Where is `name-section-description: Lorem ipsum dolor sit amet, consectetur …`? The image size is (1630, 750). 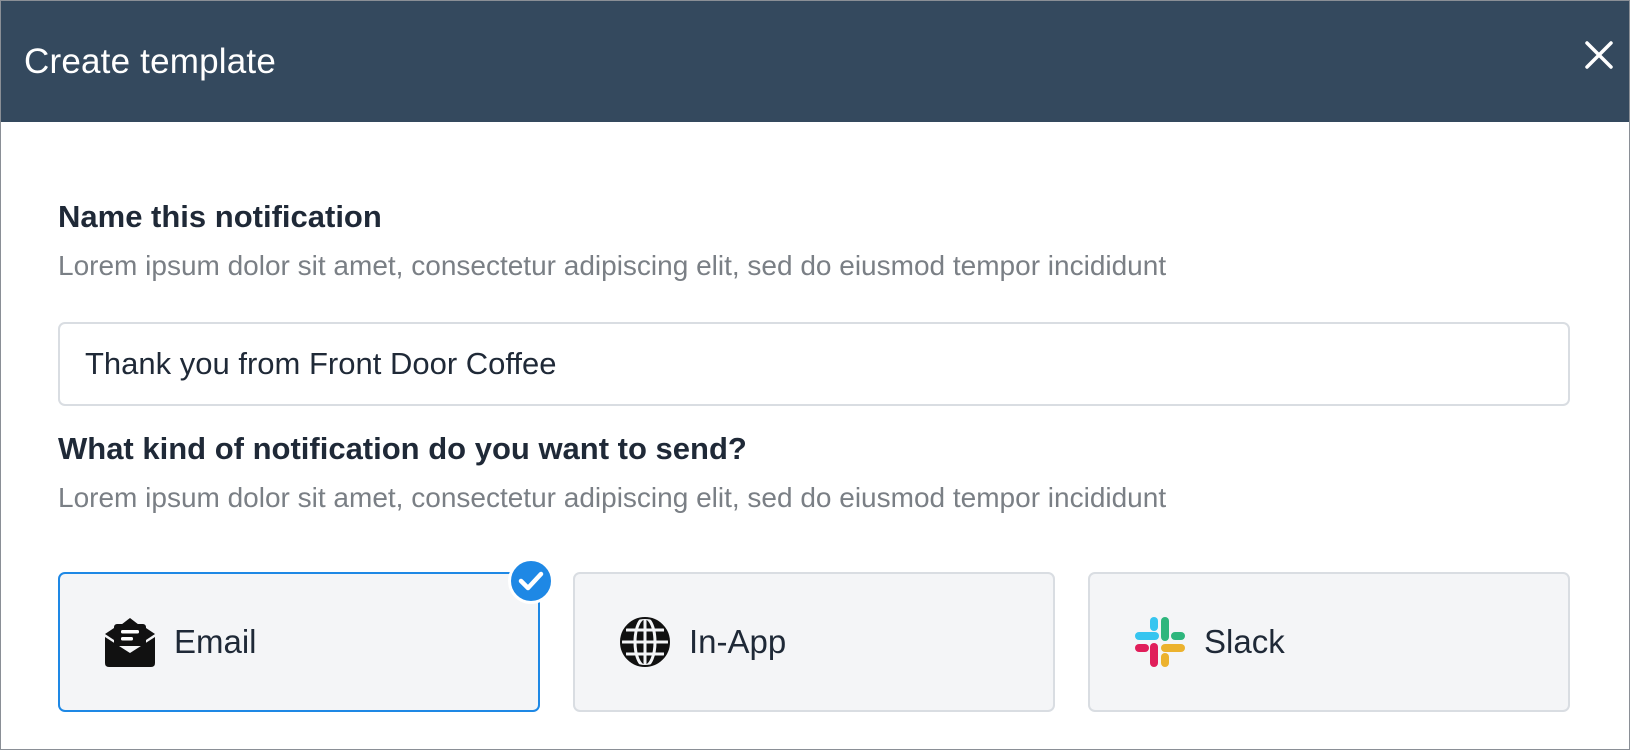
name-section-description: Lorem ipsum dolor sit amet, consectetur … is located at coordinates (612, 265).